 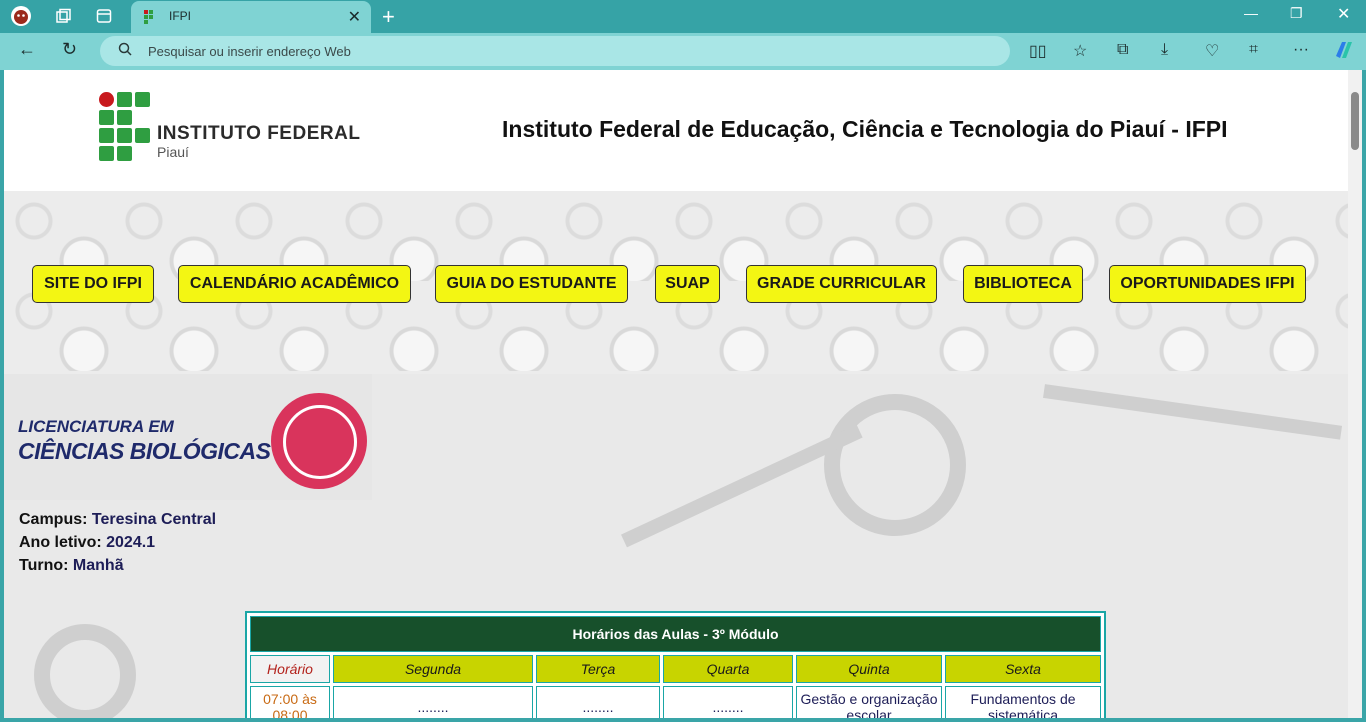 What do you see at coordinates (21, 16) in the screenshot?
I see `profile-avatar-icon` at bounding box center [21, 16].